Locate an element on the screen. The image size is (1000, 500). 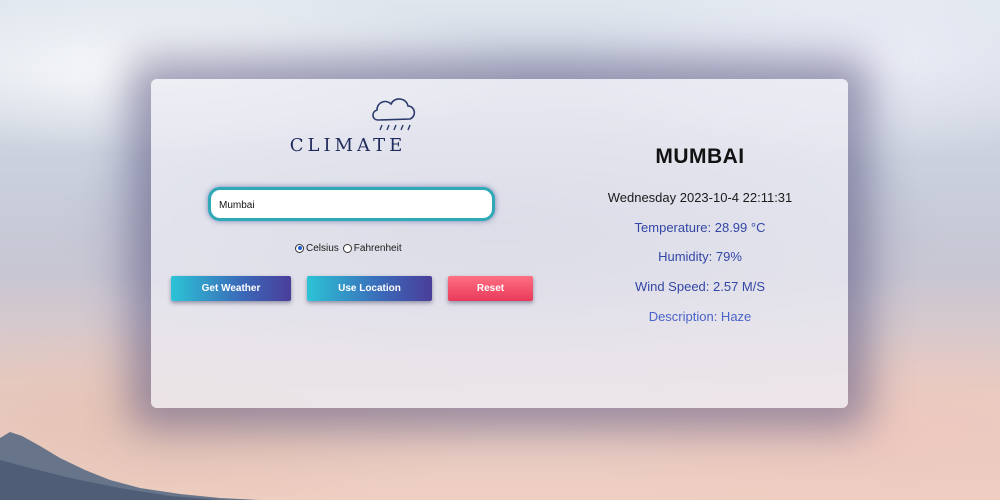
wind-speed-readout: Wind Speed: 2.57 M/S is located at coordinates (700, 286).